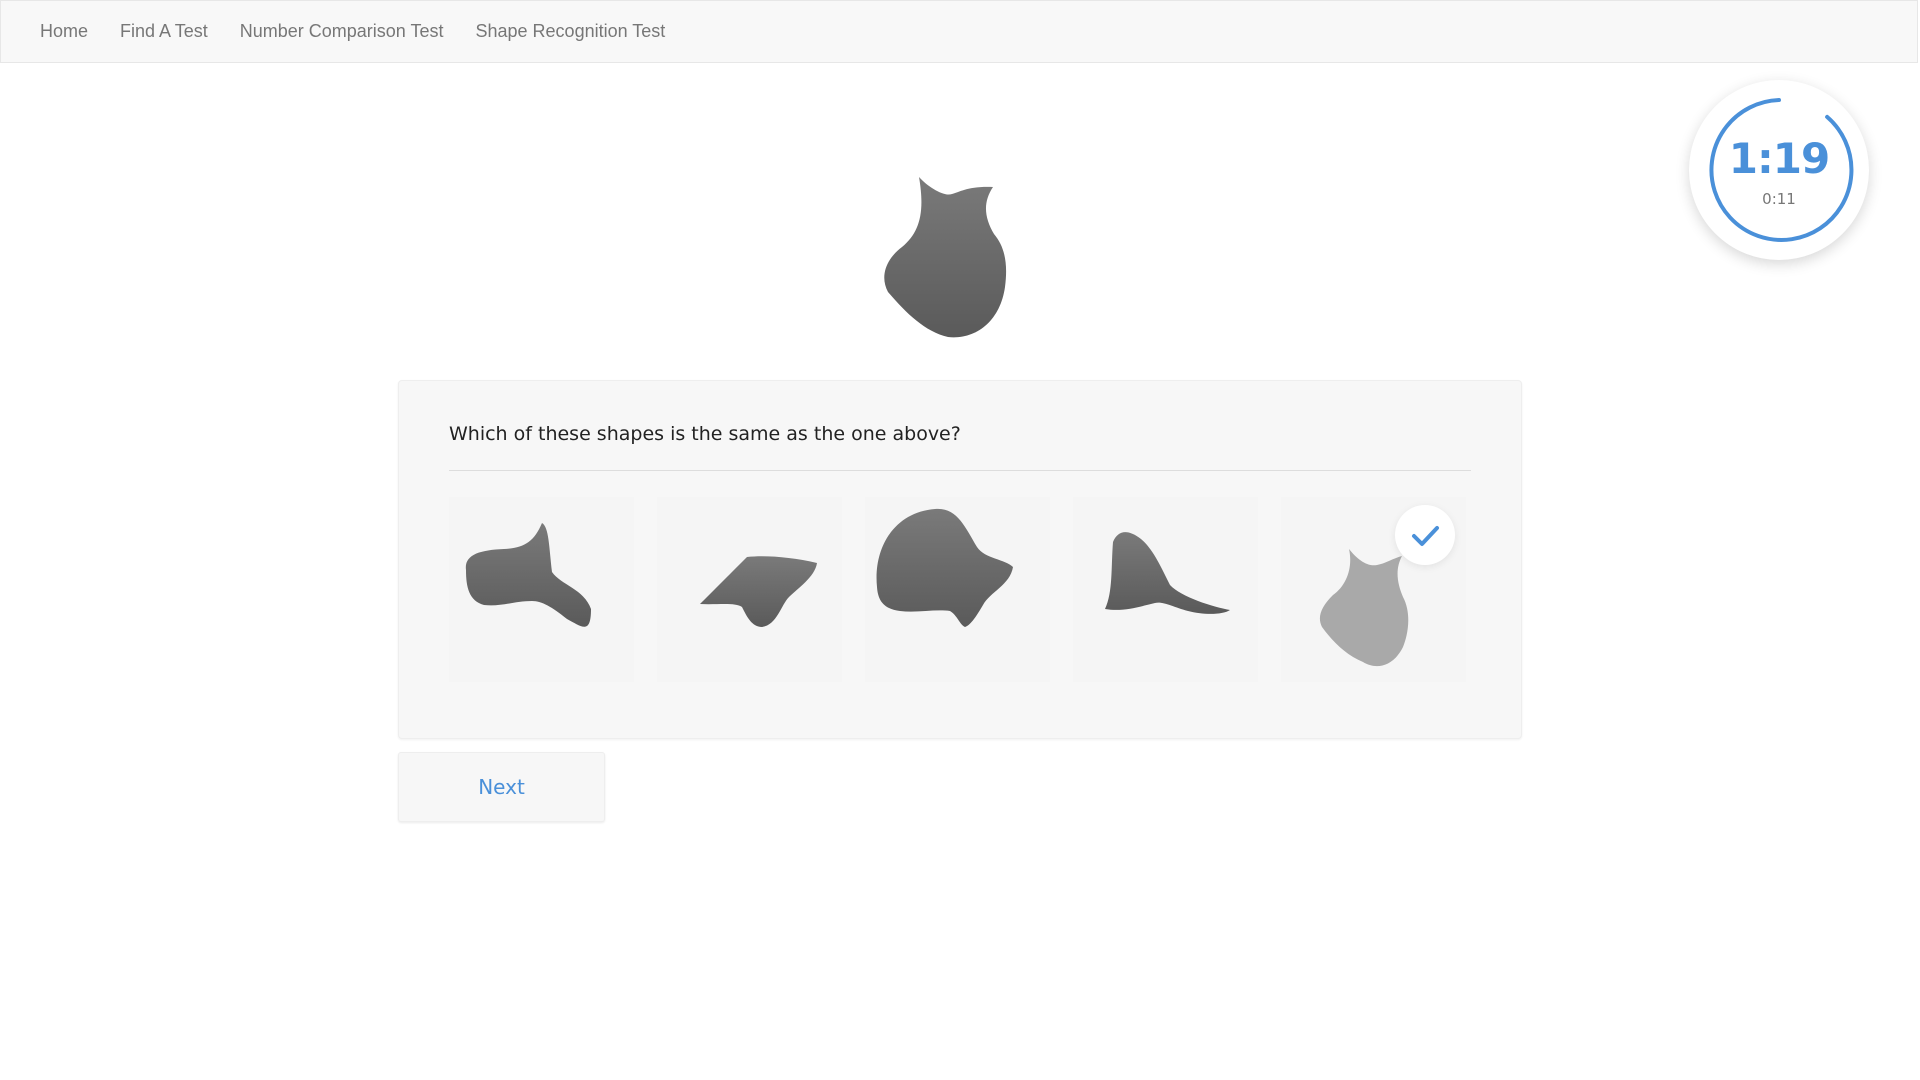 This screenshot has height=1080, width=1920. What do you see at coordinates (164, 31) in the screenshot?
I see `nav-find-a-test-link: Find A Test` at bounding box center [164, 31].